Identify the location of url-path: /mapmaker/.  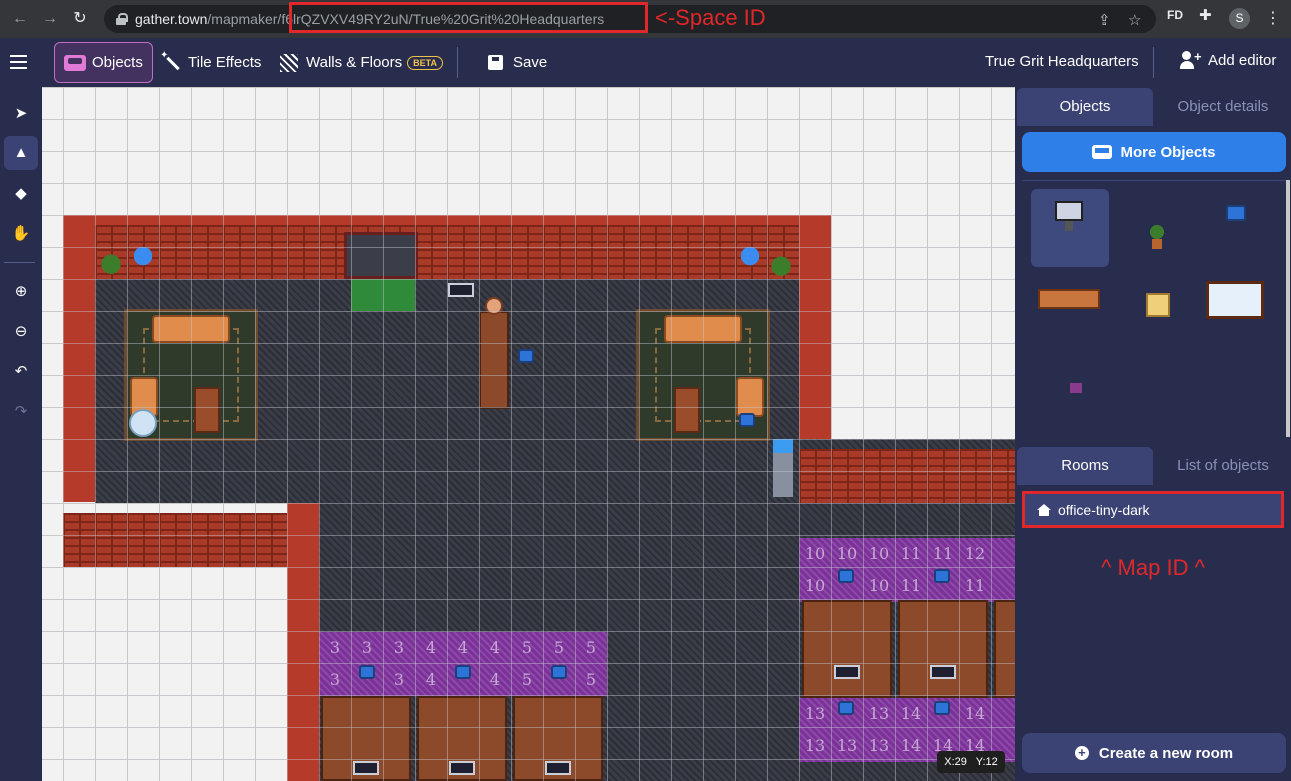
(244, 19).